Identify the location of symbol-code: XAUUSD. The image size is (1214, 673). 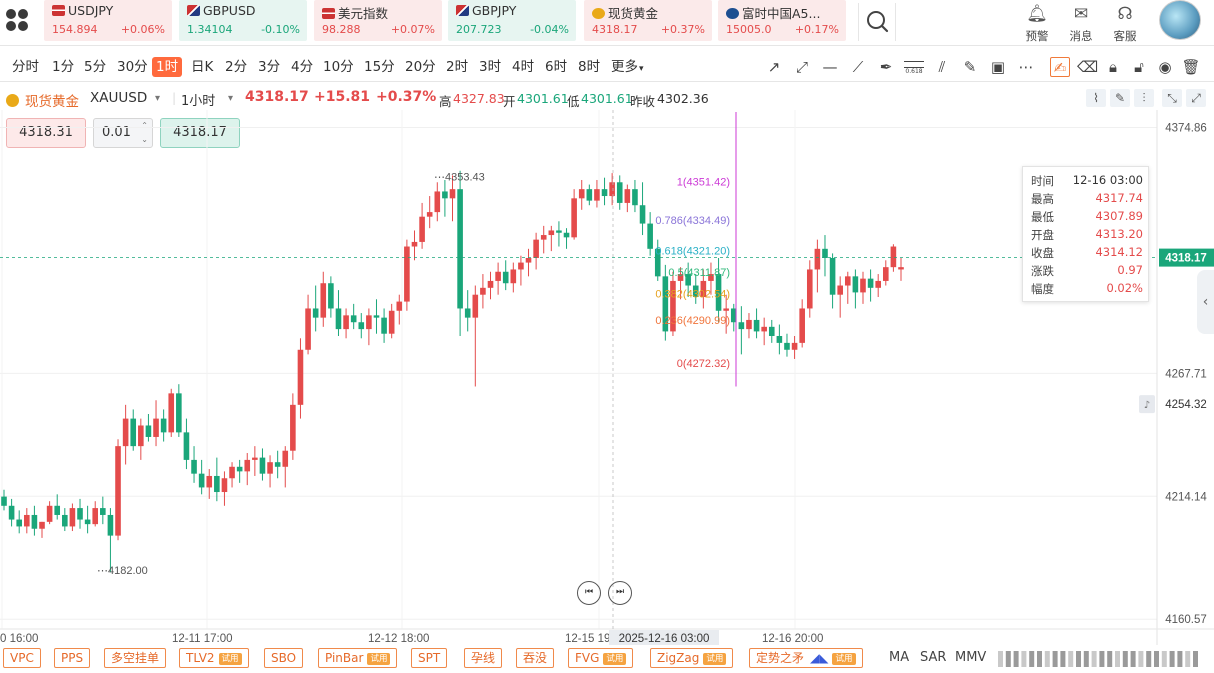
(118, 98).